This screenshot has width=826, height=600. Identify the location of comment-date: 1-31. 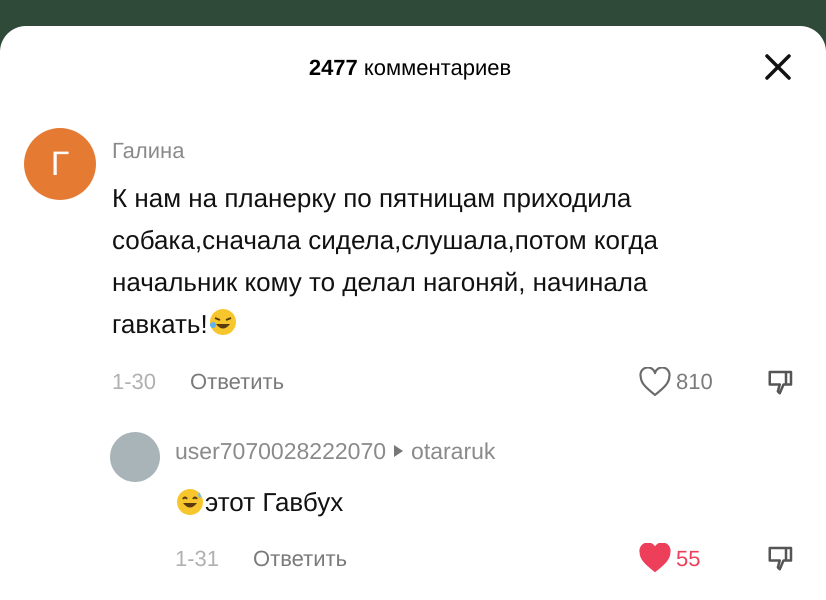
(197, 558).